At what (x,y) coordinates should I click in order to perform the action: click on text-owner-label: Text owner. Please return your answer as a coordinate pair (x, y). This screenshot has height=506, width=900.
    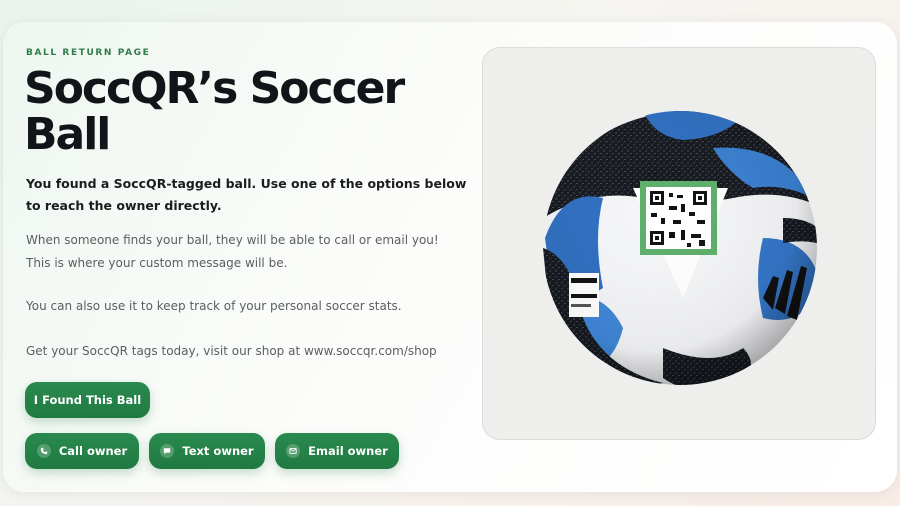
    Looking at the image, I should click on (218, 451).